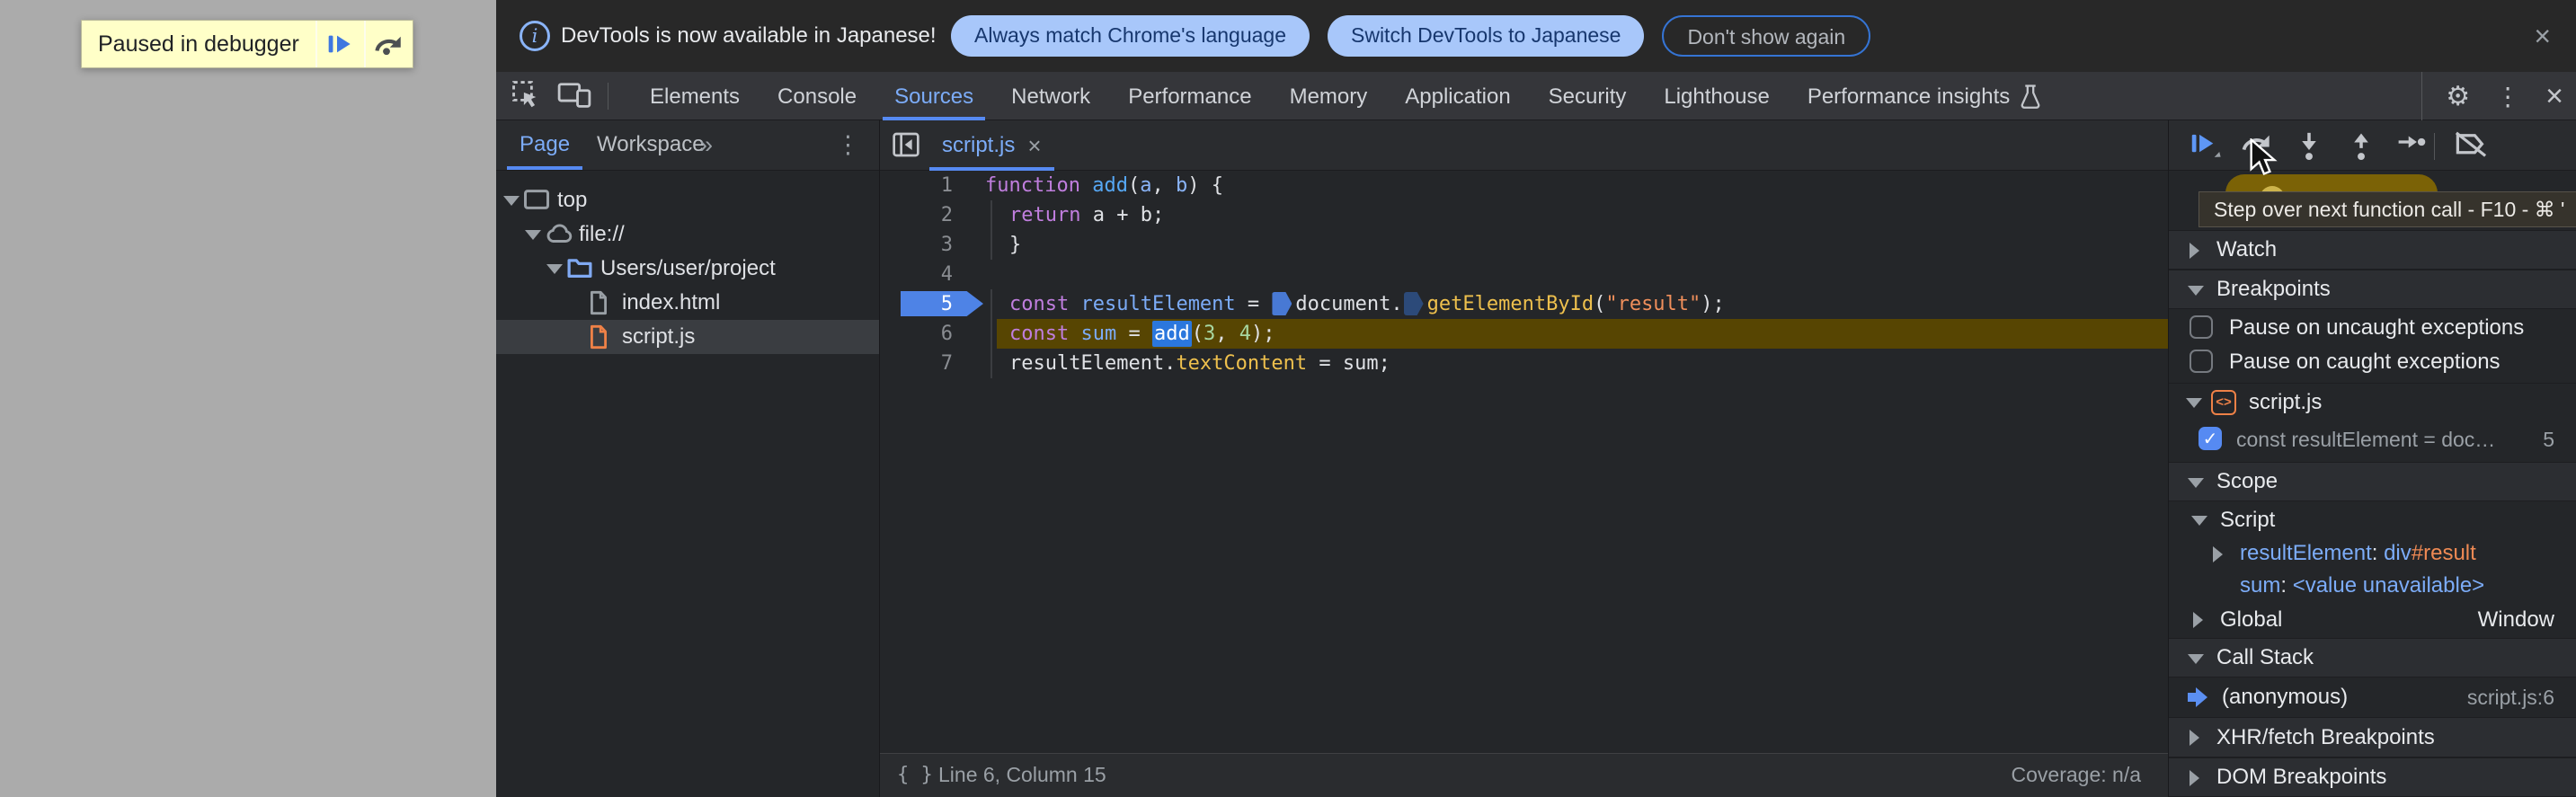 Image resolution: width=2576 pixels, height=797 pixels. What do you see at coordinates (1348, 363) in the screenshot?
I see `token-pl: = sum;` at bounding box center [1348, 363].